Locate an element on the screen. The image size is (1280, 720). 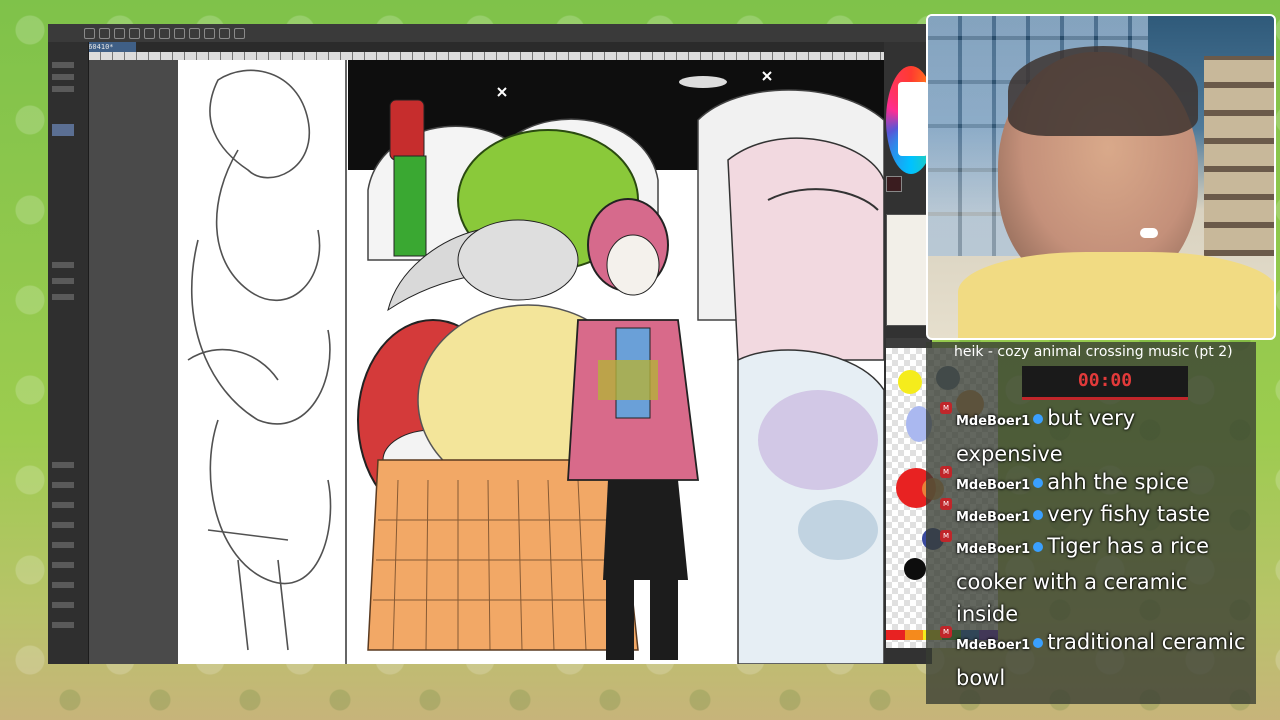
settings-icon is located at coordinates (239, 33).